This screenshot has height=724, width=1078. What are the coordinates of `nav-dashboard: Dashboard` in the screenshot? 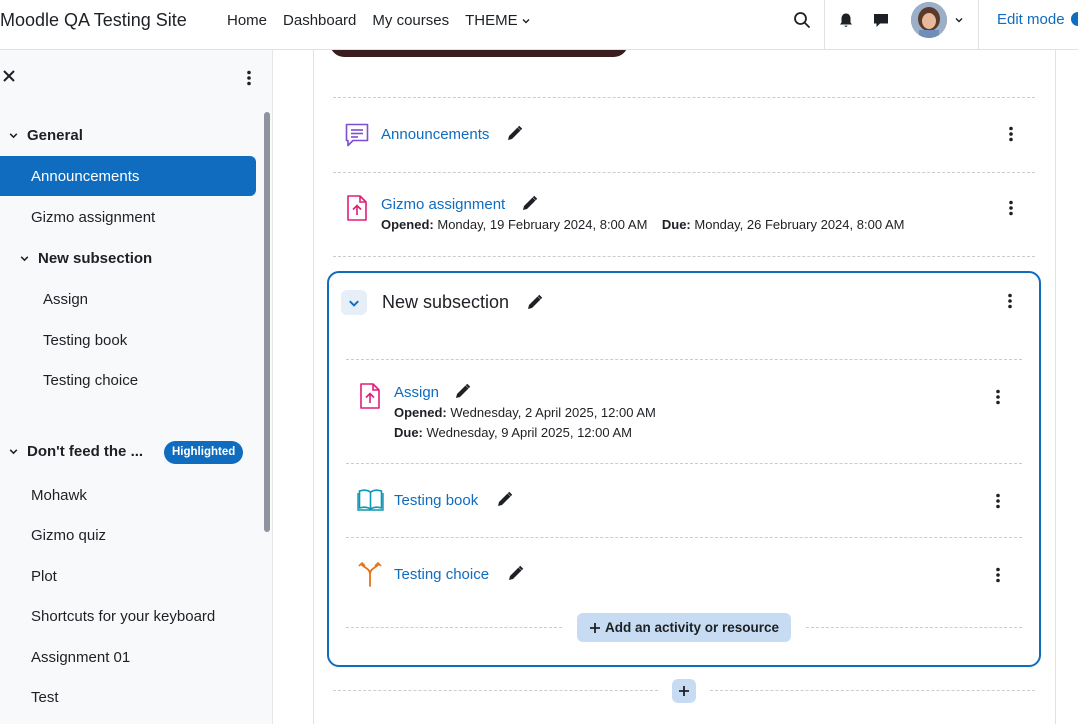 It's located at (319, 20).